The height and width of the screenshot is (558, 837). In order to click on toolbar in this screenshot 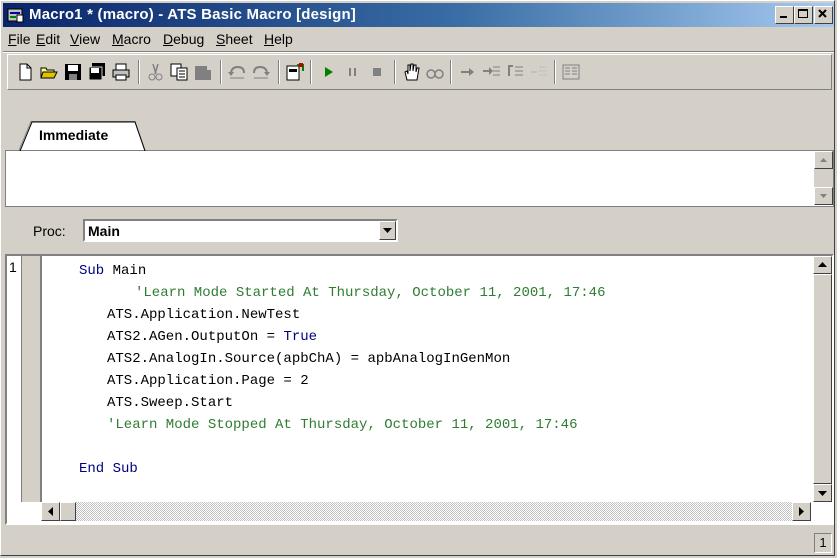, I will do `click(419, 72)`.